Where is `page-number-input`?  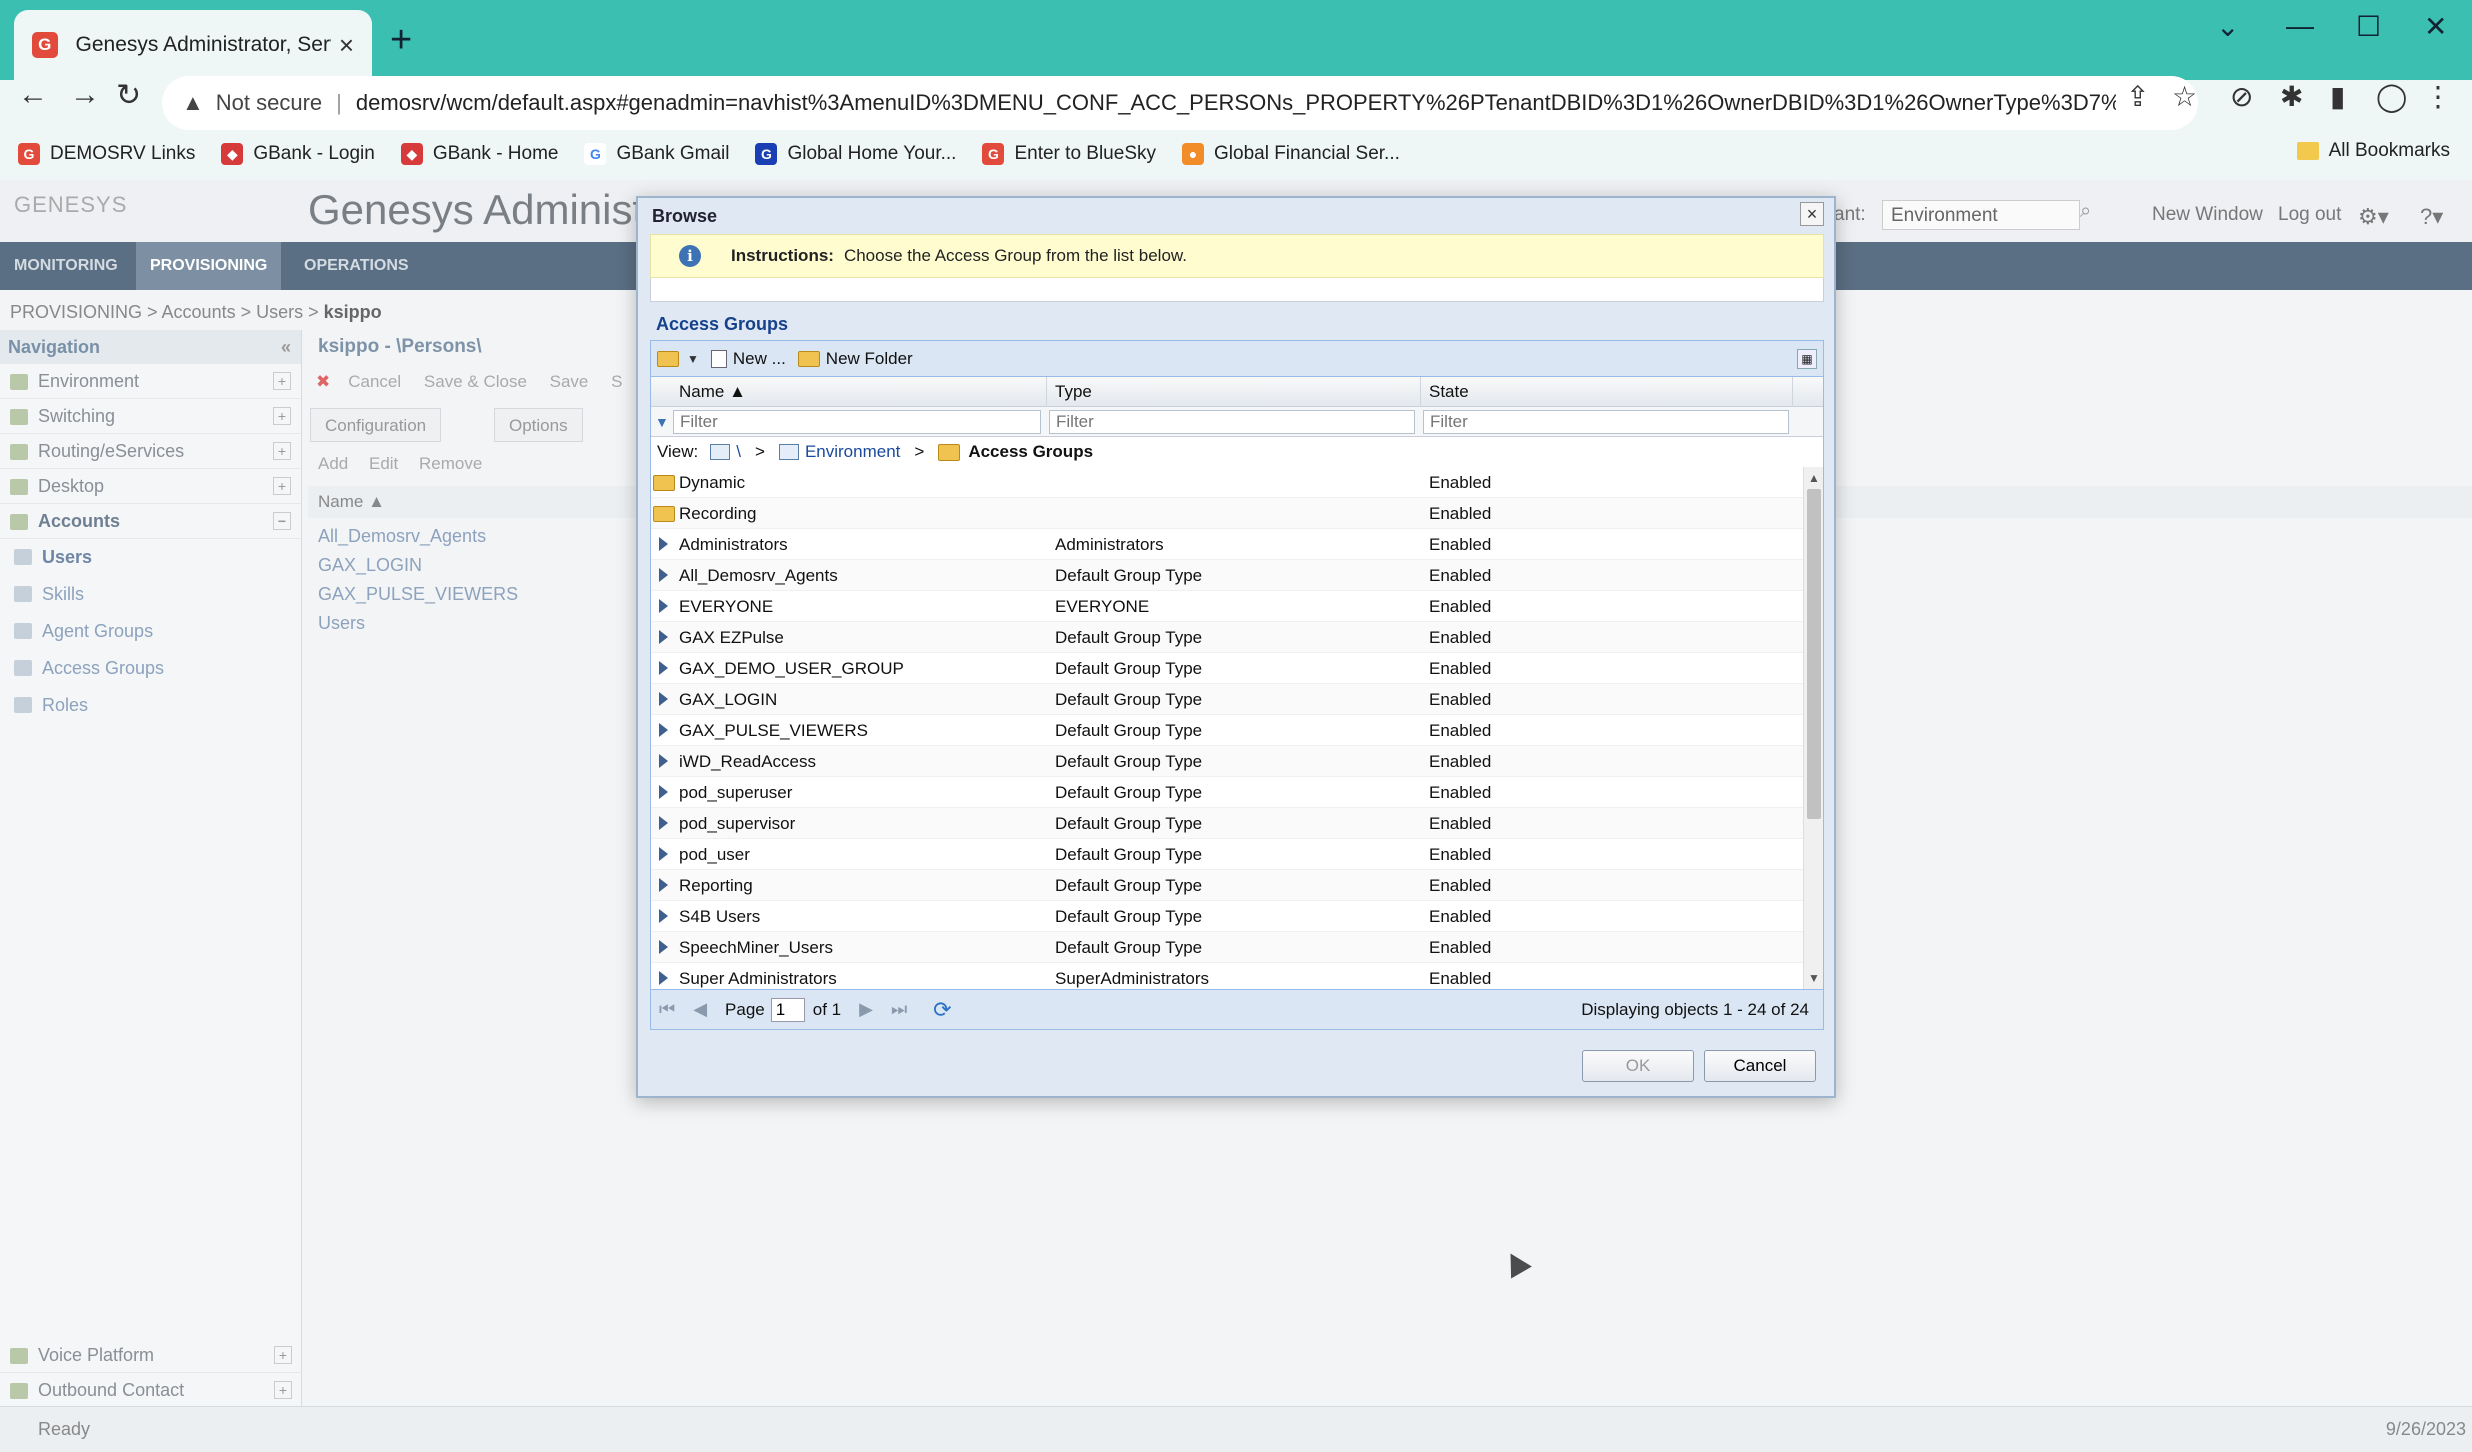 page-number-input is located at coordinates (787, 1009).